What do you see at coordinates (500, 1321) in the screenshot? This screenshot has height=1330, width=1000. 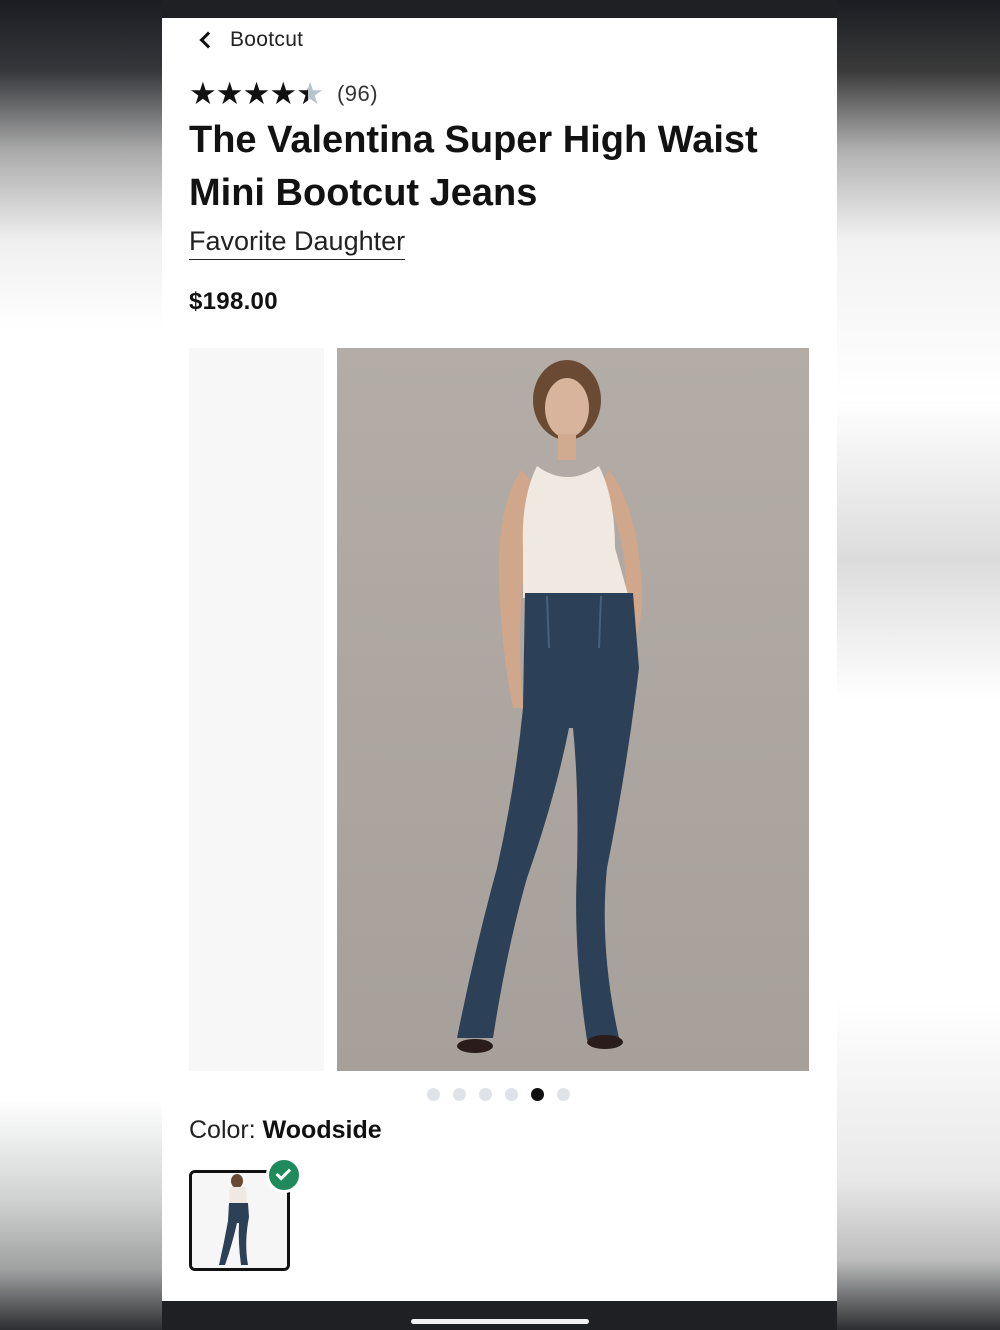 I see `home-indicator` at bounding box center [500, 1321].